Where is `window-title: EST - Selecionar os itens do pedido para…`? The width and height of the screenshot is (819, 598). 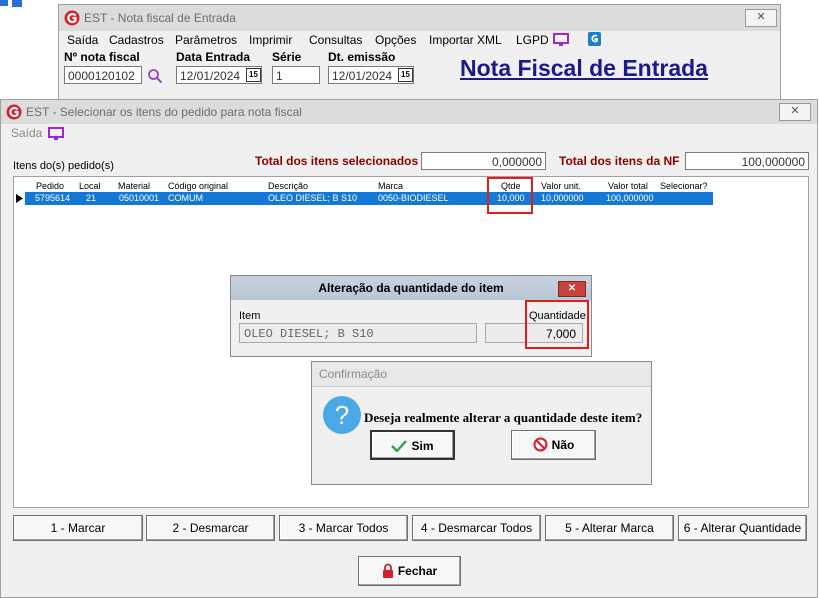
window-title: EST - Selecionar os itens do pedido para… is located at coordinates (164, 112).